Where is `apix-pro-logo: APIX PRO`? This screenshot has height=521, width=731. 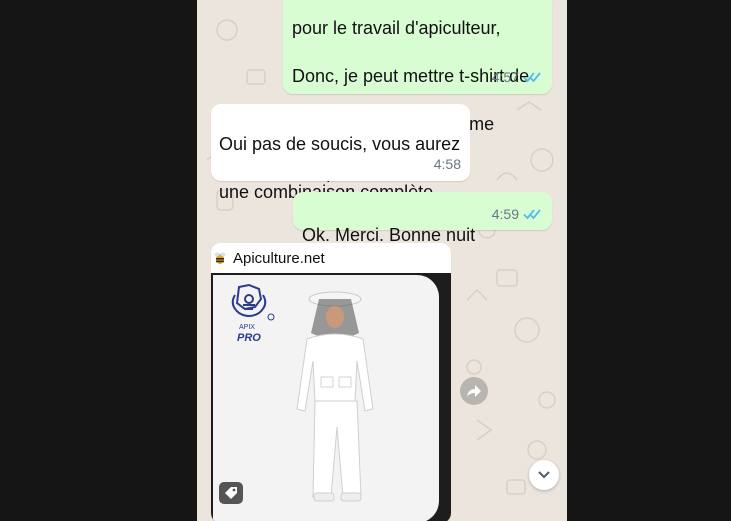
apix-pro-logo: APIX PRO is located at coordinates (253, 313).